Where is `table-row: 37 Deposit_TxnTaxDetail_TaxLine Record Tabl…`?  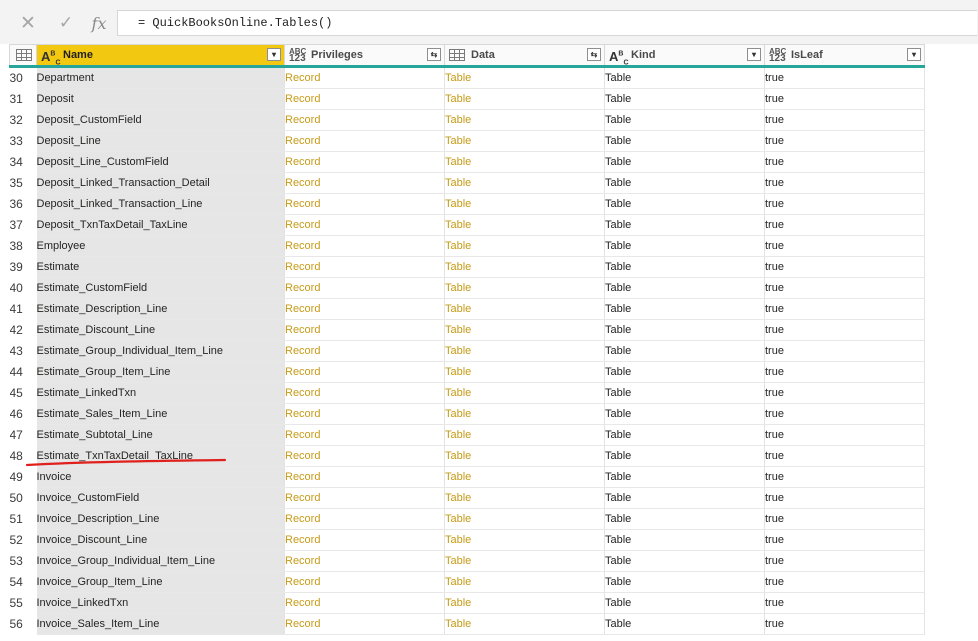 table-row: 37 Deposit_TxnTaxDetail_TaxLine Record Tabl… is located at coordinates (467, 225).